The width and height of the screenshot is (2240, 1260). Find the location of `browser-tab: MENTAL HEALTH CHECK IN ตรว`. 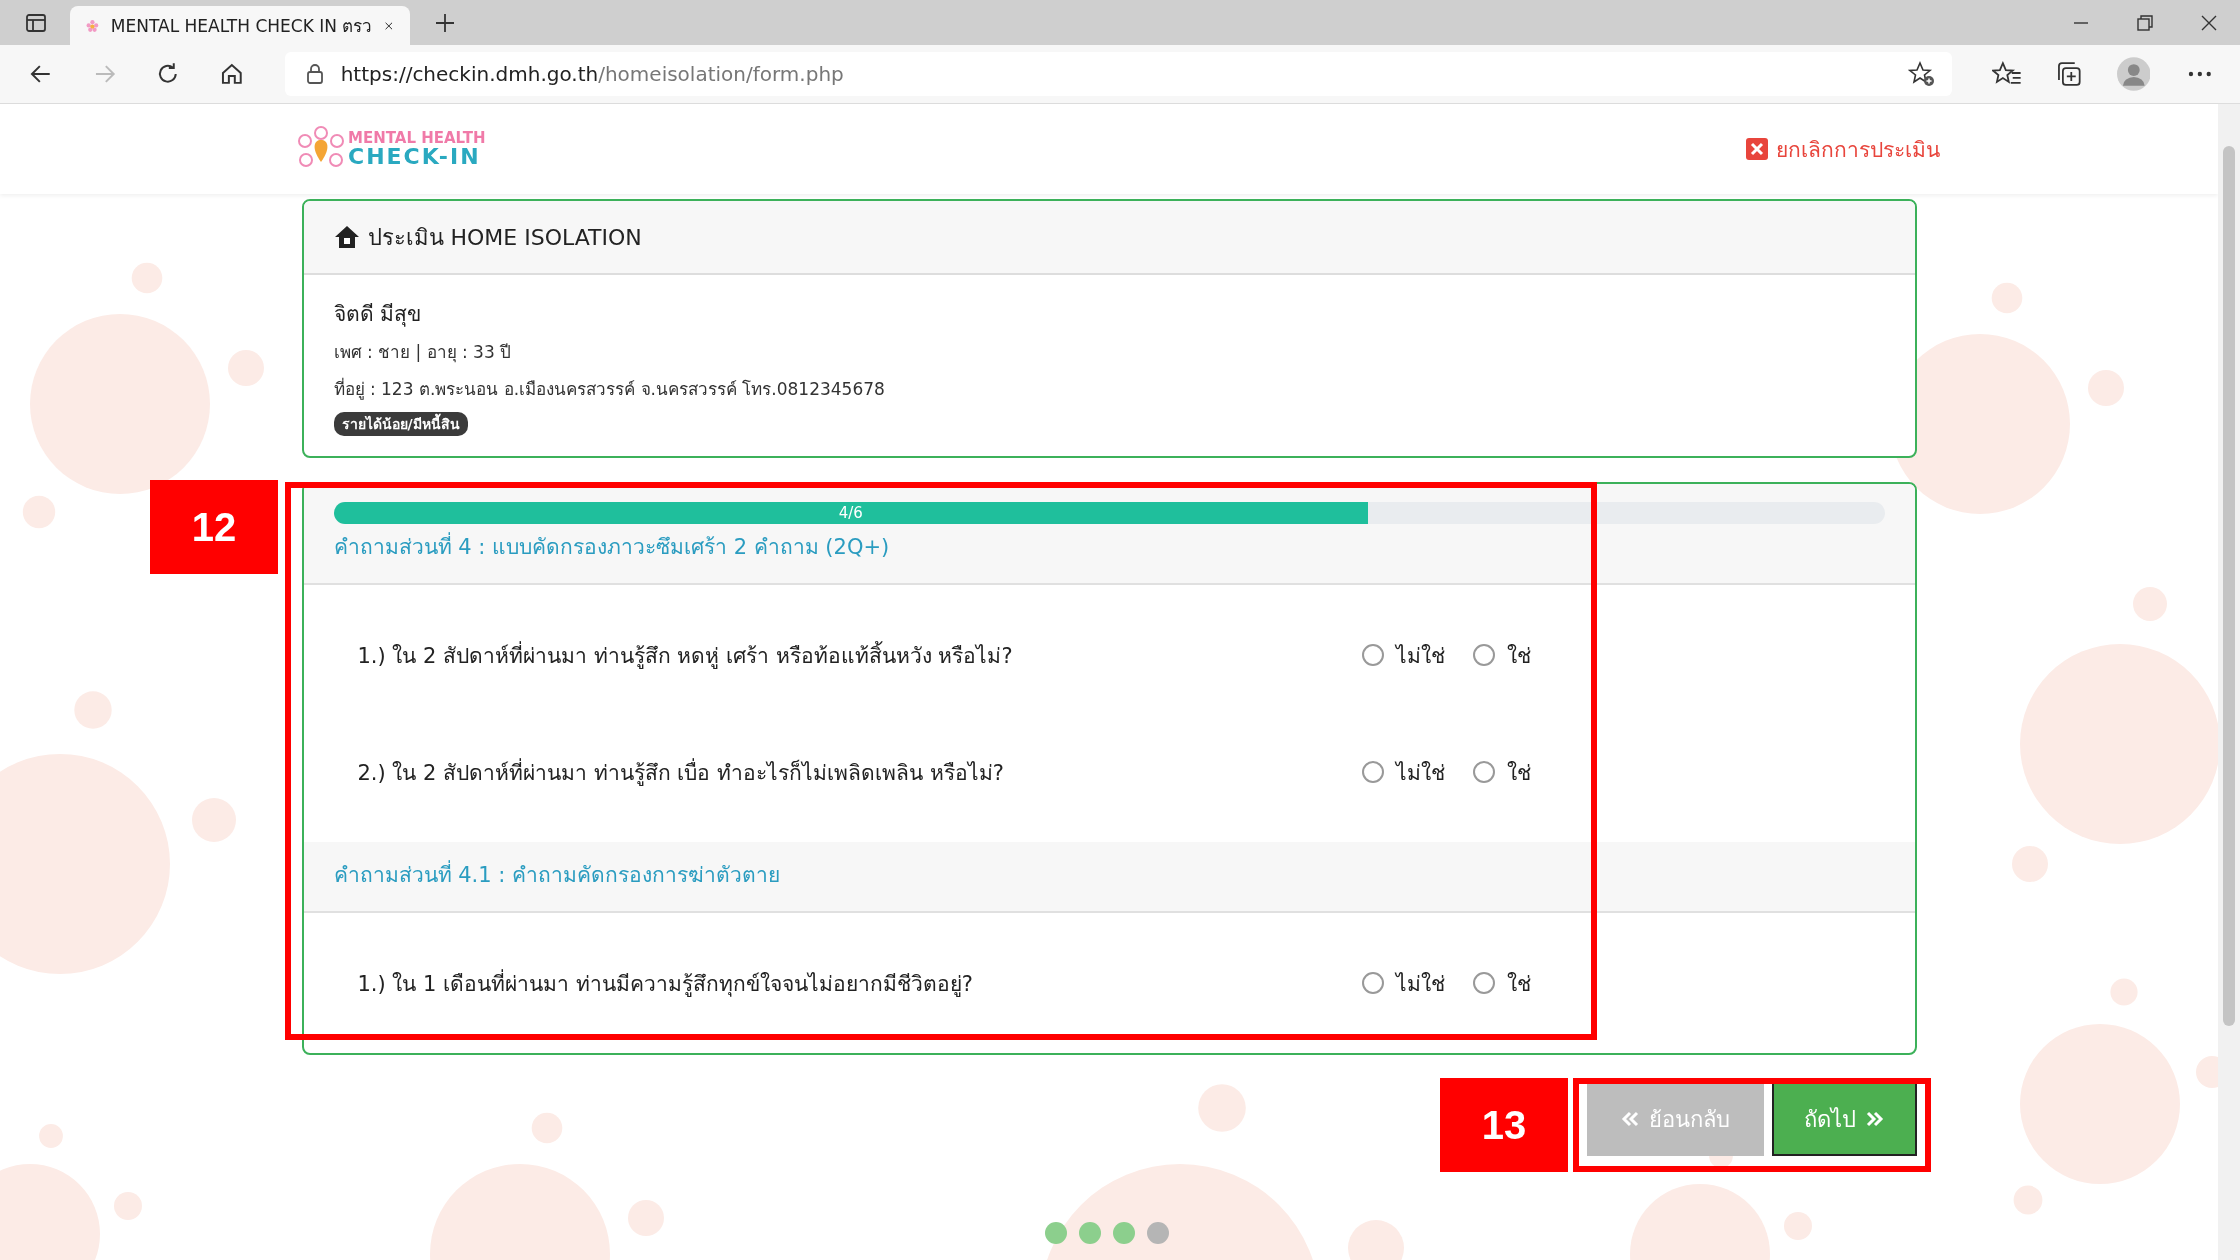

browser-tab: MENTAL HEALTH CHECK IN ตรว is located at coordinates (240, 25).